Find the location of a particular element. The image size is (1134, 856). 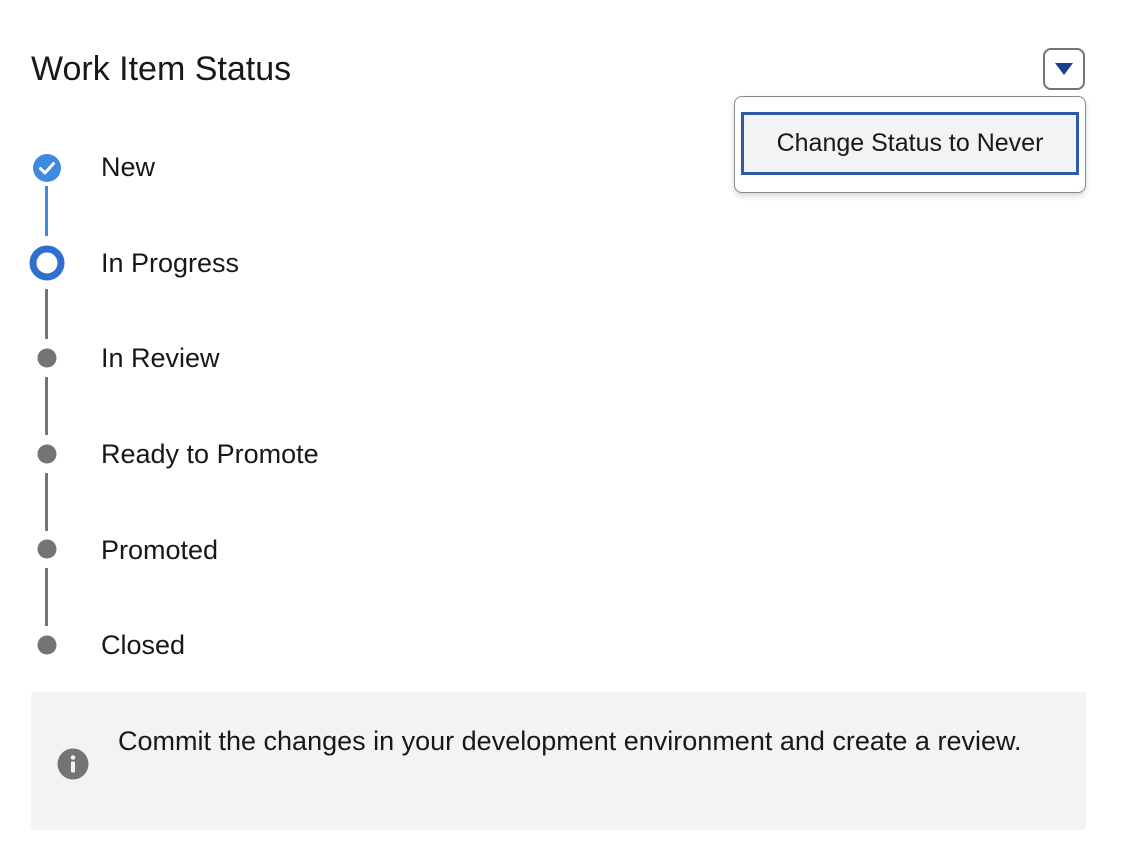

path-step-label: Ready to Promote is located at coordinates (210, 454).